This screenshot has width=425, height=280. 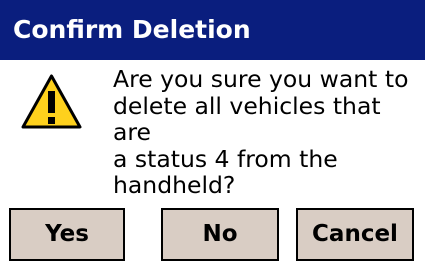 What do you see at coordinates (220, 234) in the screenshot?
I see `no-button: No` at bounding box center [220, 234].